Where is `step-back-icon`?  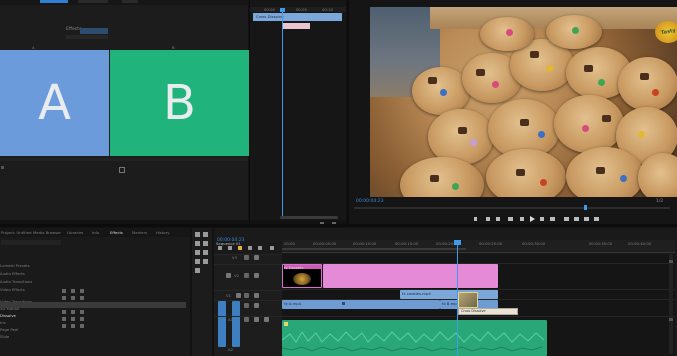 step-back-icon is located at coordinates (522, 219).